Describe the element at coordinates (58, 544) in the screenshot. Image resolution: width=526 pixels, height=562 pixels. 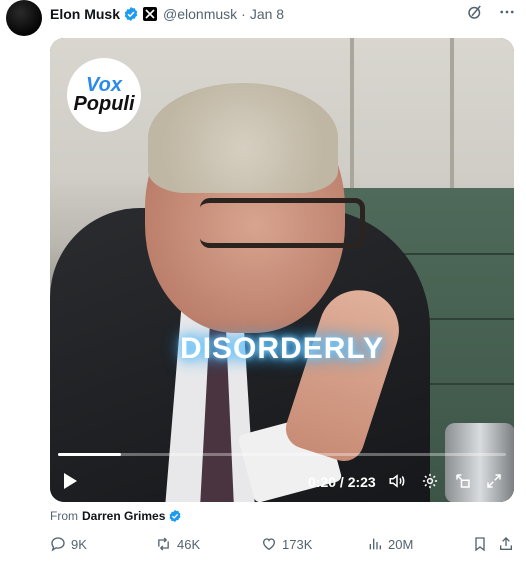
I see `reply-icon` at that location.